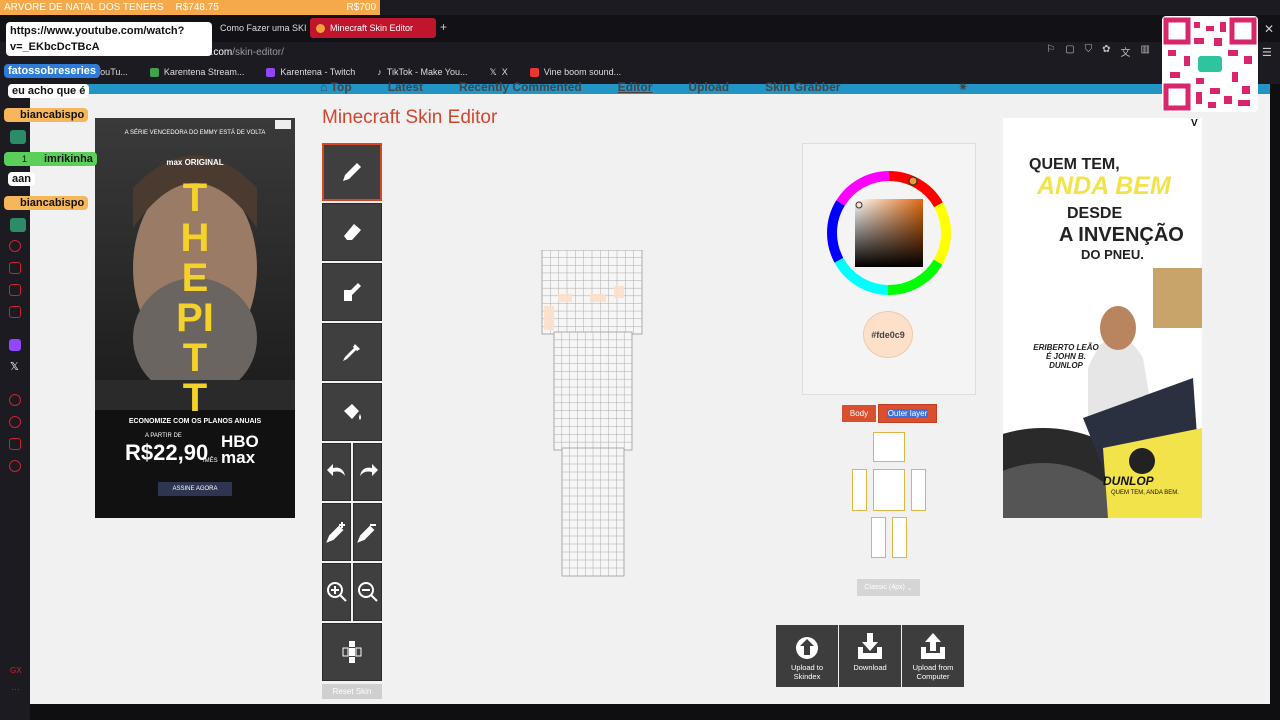 Image resolution: width=1280 pixels, height=720 pixels. I want to click on ad-kicker: A SÉRIE VENCEDORA DO EMMY ESTÁ DE VOLTA, so click(195, 133).